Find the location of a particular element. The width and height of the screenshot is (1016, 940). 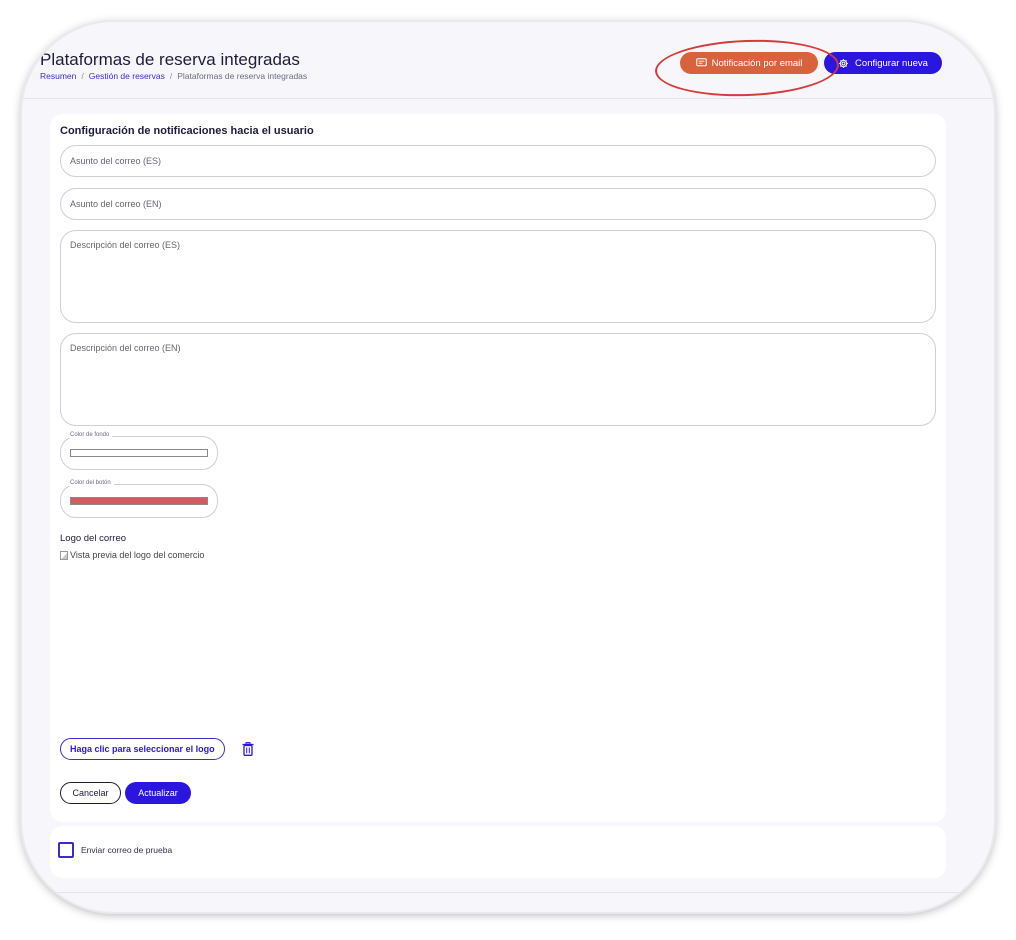

breadcrumb-item-resumen: Resumen is located at coordinates (58, 76).